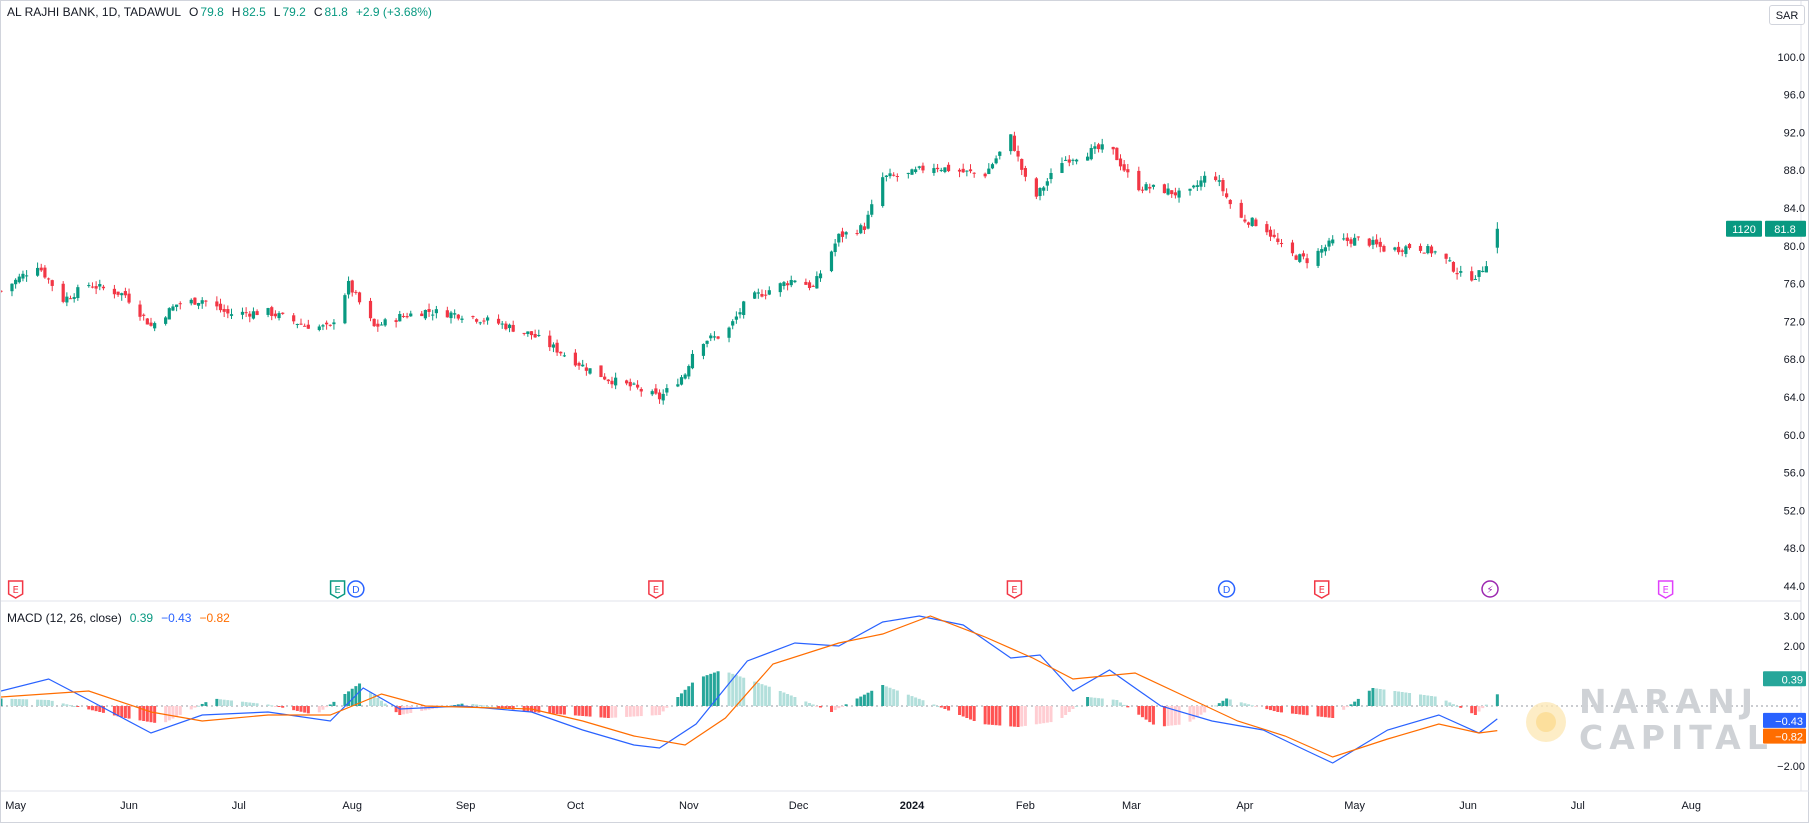 The height and width of the screenshot is (824, 1809). What do you see at coordinates (337, 589) in the screenshot?
I see `event-marker-earnings-green: E` at bounding box center [337, 589].